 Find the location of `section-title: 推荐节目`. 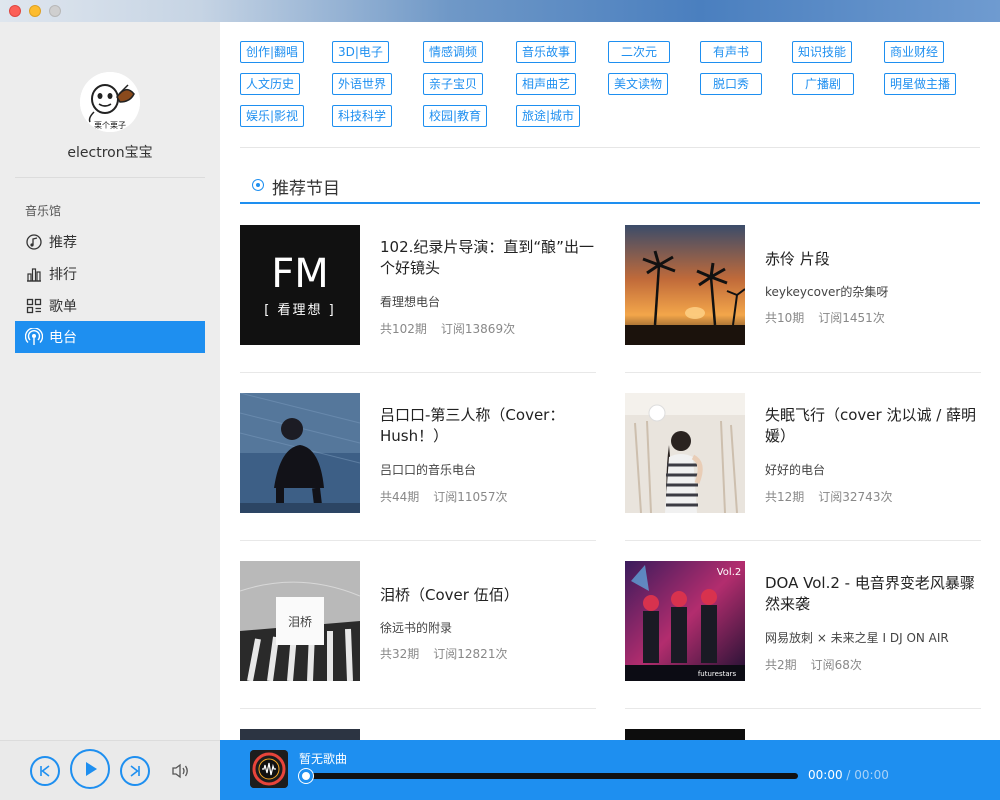

section-title: 推荐节目 is located at coordinates (306, 189).